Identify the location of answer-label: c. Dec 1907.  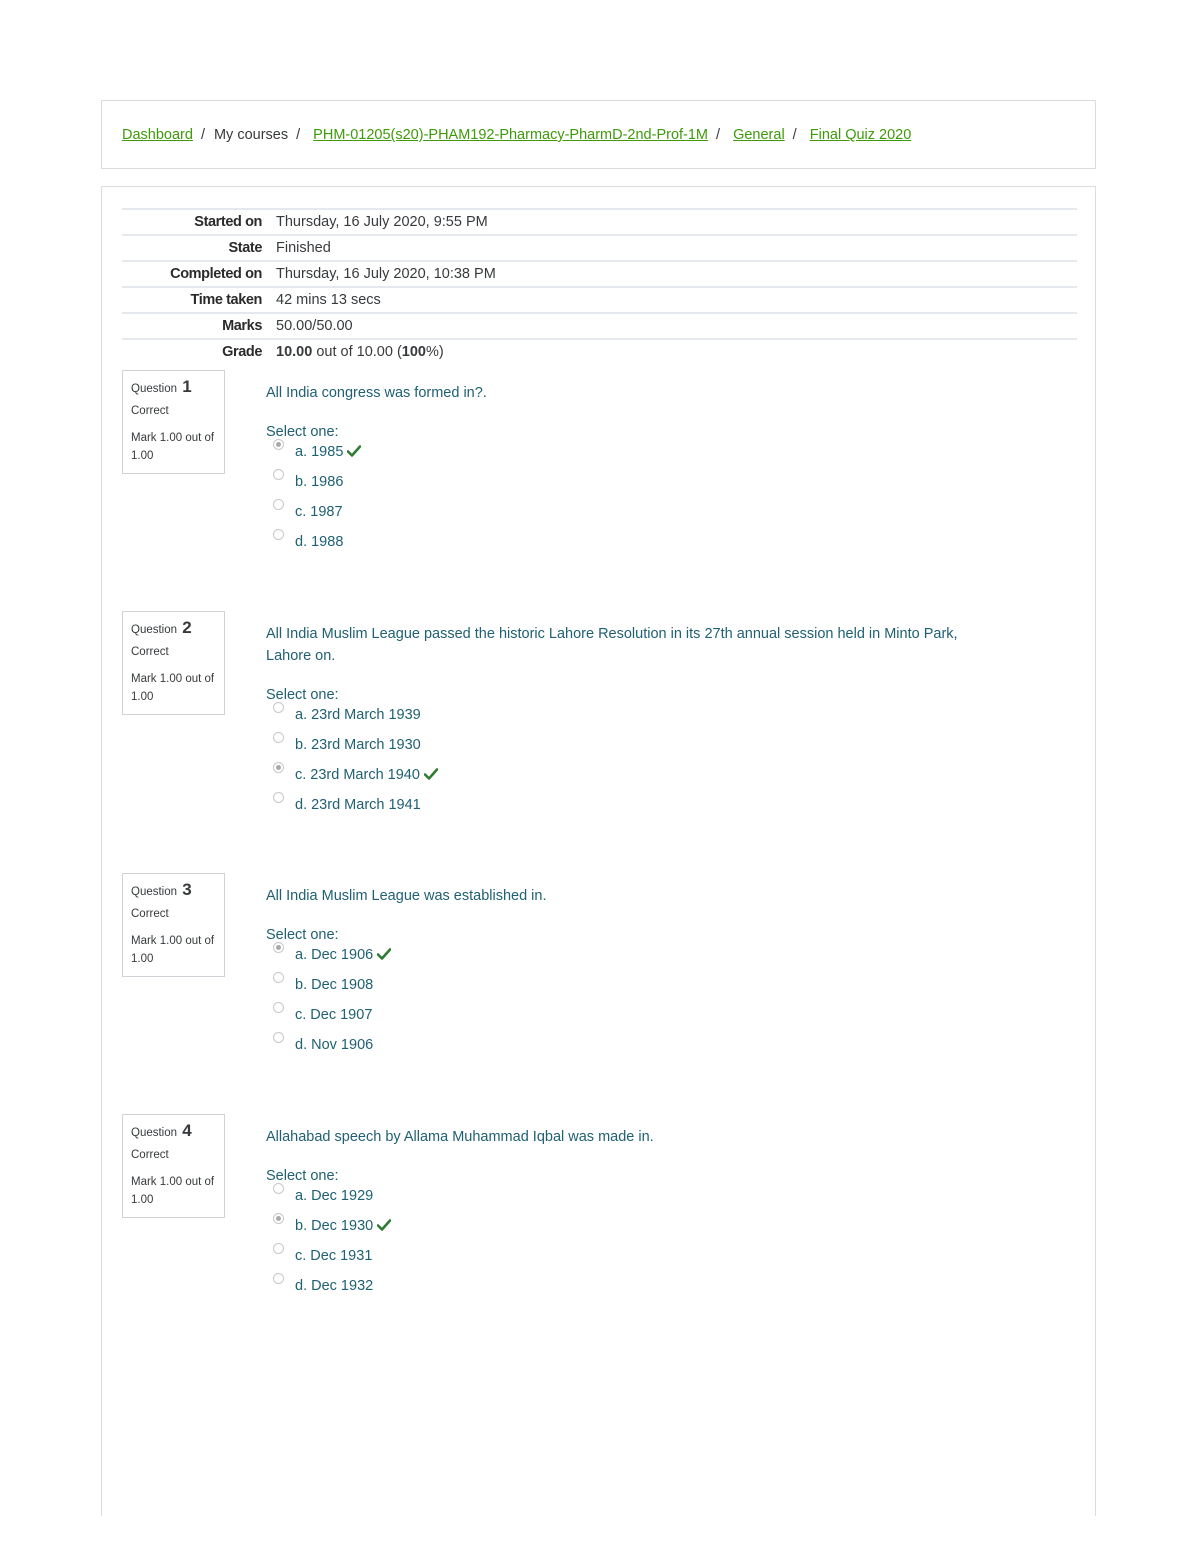
(334, 1015).